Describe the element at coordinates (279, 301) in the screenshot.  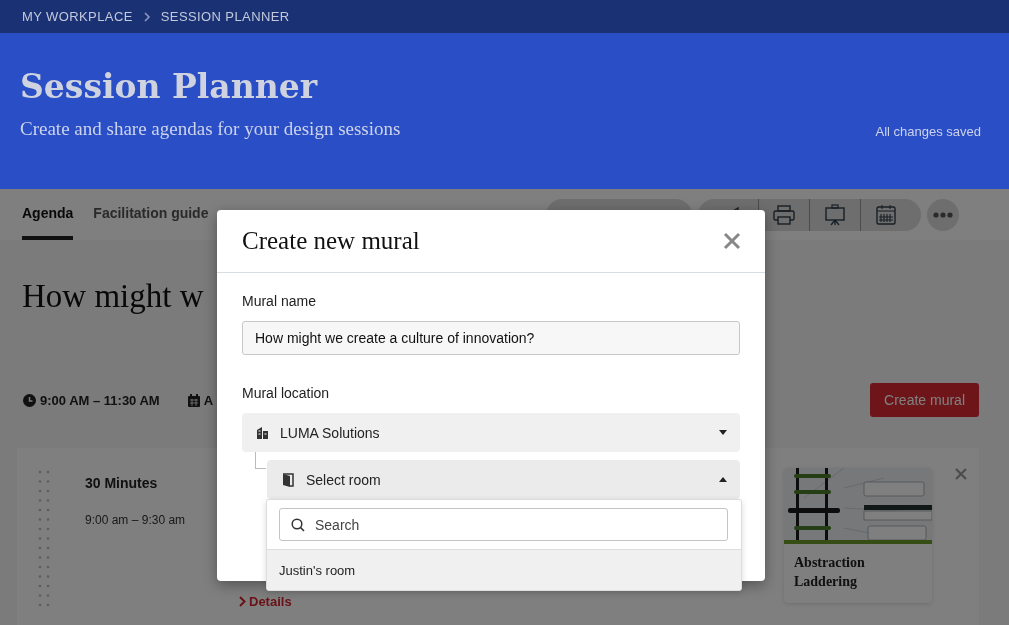
I see `field-label: Mural name` at that location.